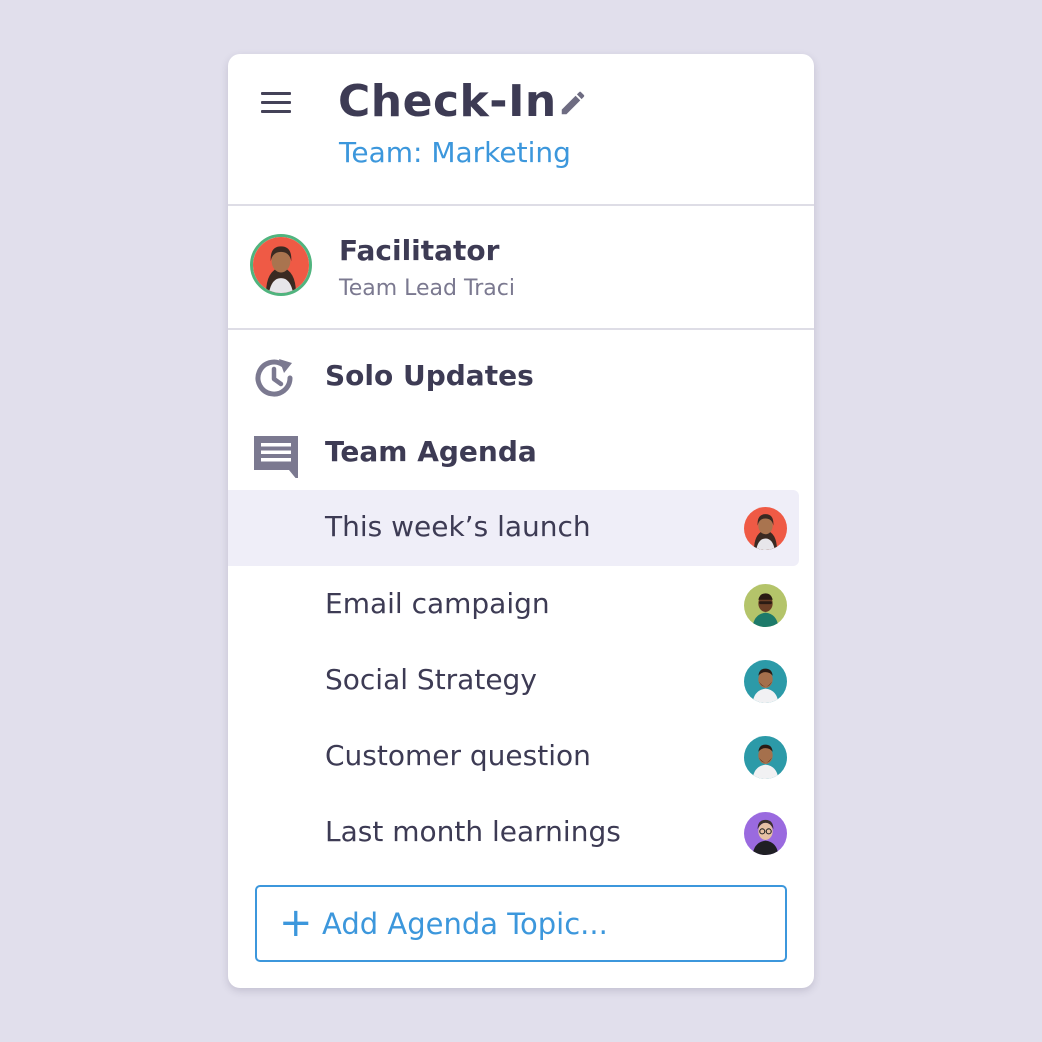 This screenshot has height=1042, width=1042. I want to click on nav-solo-updates: Solo Updates, so click(521, 376).